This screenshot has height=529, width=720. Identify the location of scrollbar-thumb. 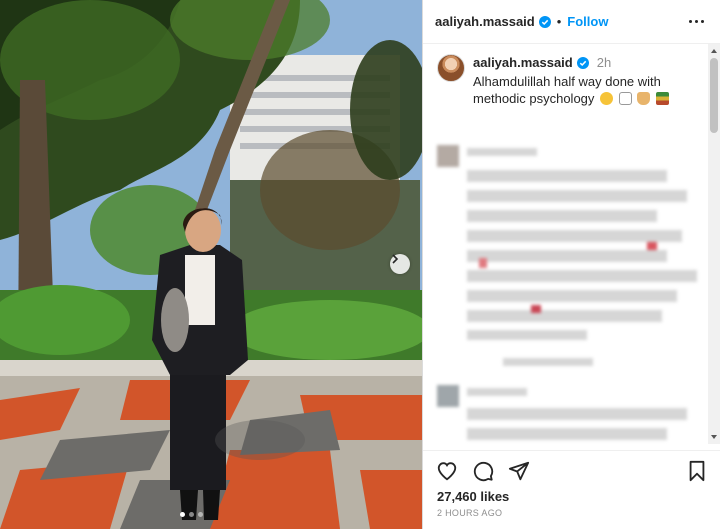
(714, 95).